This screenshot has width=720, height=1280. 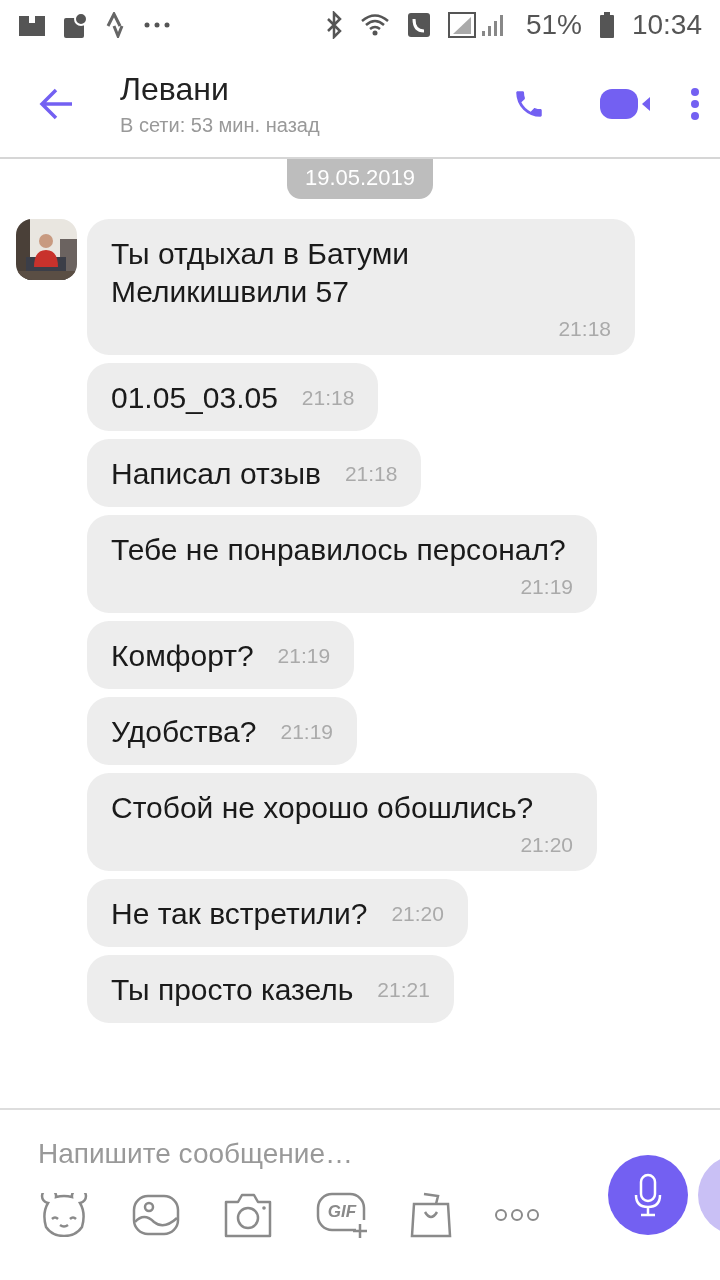 What do you see at coordinates (184, 732) in the screenshot?
I see `message-text: Удобства?` at bounding box center [184, 732].